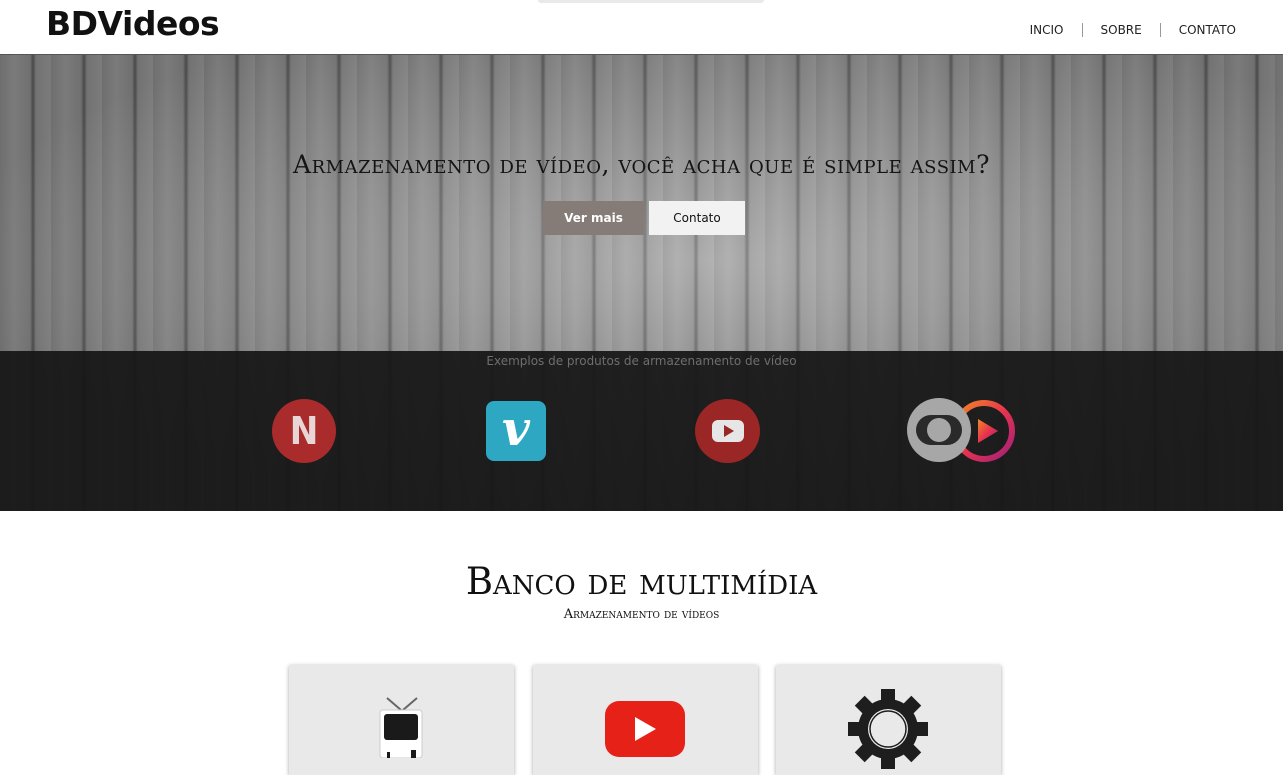  I want to click on nav-contato-link: CONTATO, so click(1198, 30).